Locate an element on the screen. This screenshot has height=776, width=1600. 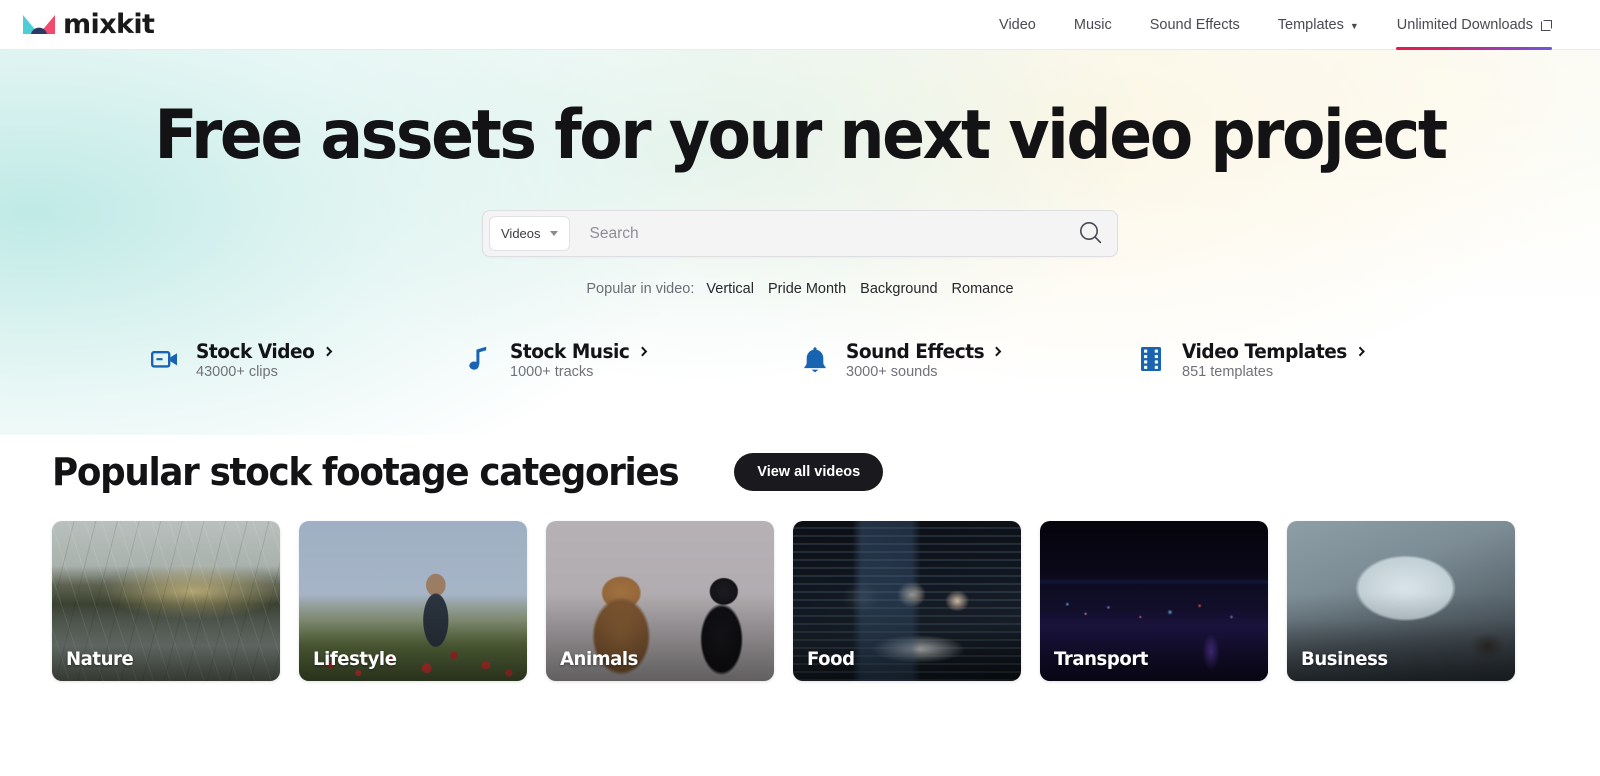
nav-item-templates: Templates ▼ is located at coordinates (1318, 25).